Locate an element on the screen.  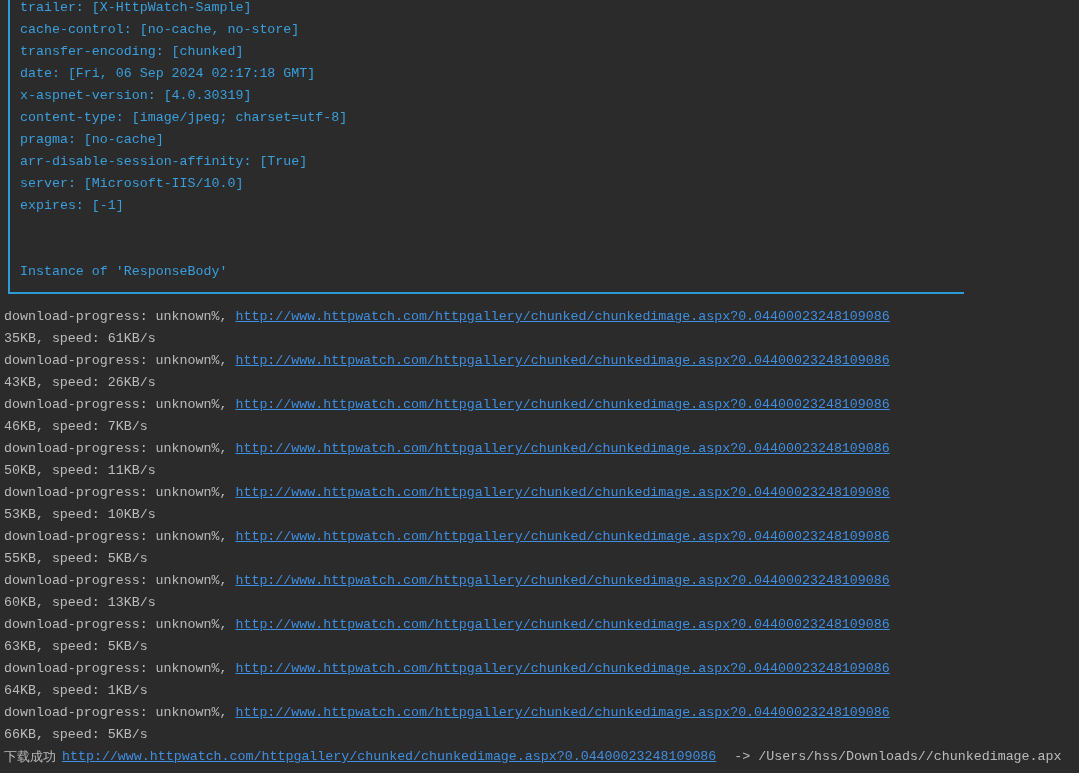
header-line: trailer: [X-HttpWatch-Sample] is located at coordinates (136, 7).